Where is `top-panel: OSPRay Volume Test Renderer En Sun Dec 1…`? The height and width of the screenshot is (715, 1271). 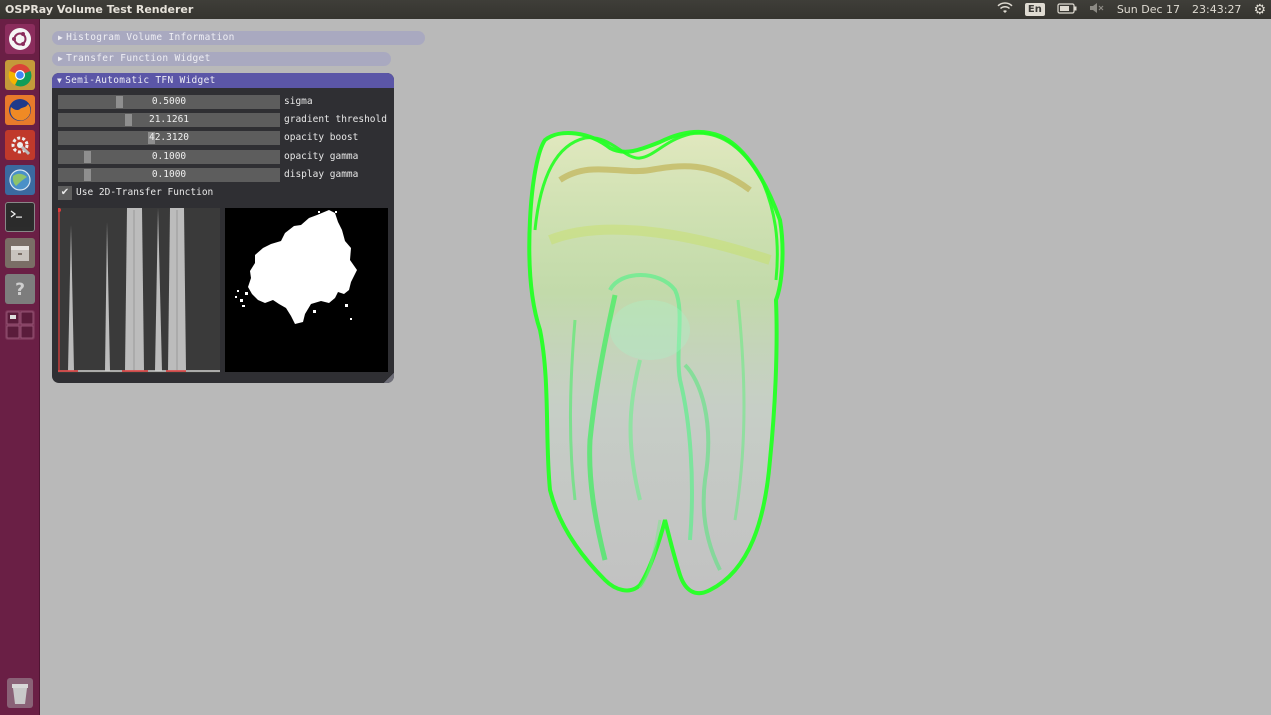
top-panel: OSPRay Volume Test Renderer En Sun Dec 1… is located at coordinates (635, 9).